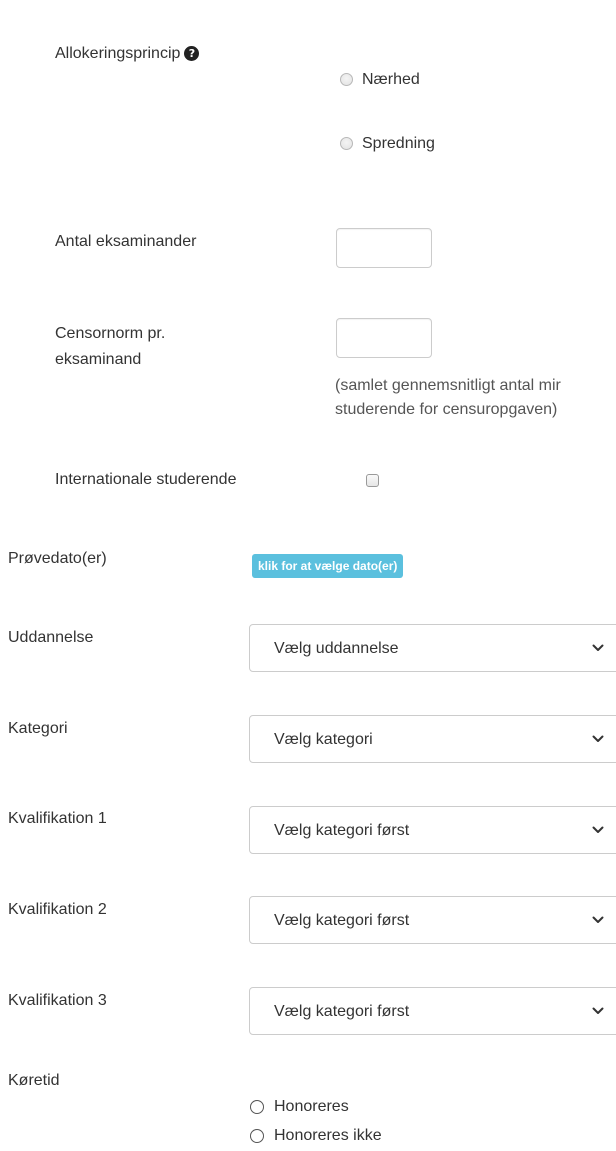 This screenshot has width=616, height=1151. What do you see at coordinates (342, 830) in the screenshot?
I see `qualification1-selected-value: Vælg kategori først` at bounding box center [342, 830].